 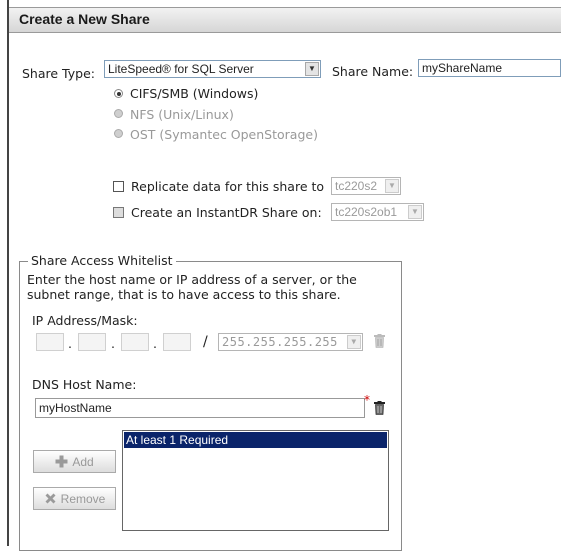 I want to click on share-type-label: Share Type:, so click(x=58, y=73).